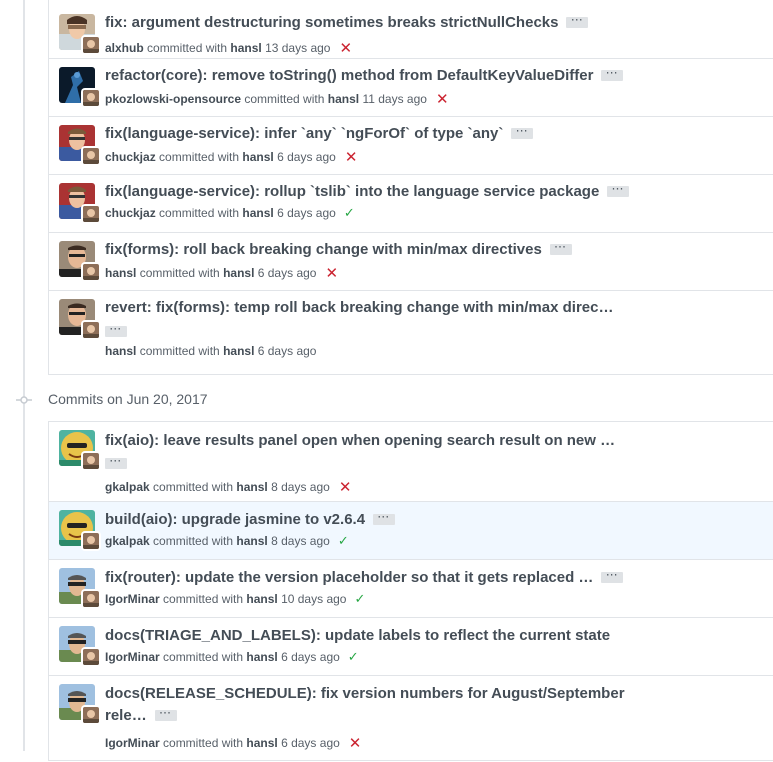 The height and width of the screenshot is (762, 773). I want to click on commit-meta: alxhub committed with hansl 13 days ago ✕, so click(228, 47).